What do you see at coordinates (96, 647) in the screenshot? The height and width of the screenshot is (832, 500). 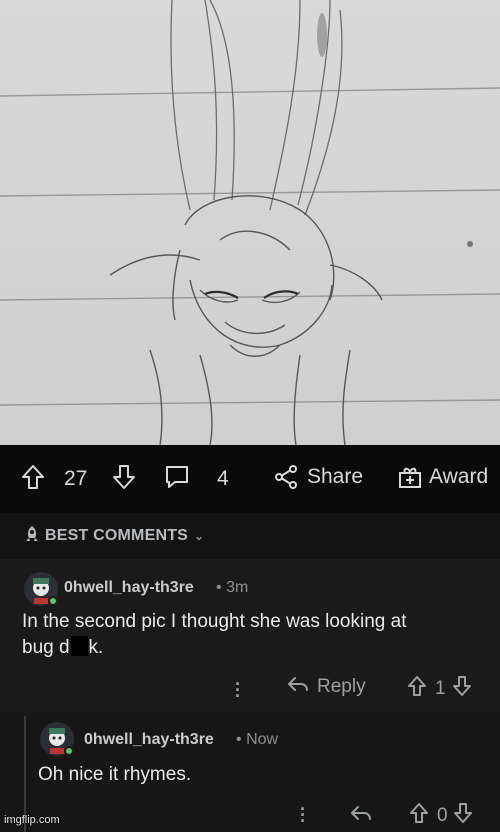 I see `comment-text-fragment: k.` at bounding box center [96, 647].